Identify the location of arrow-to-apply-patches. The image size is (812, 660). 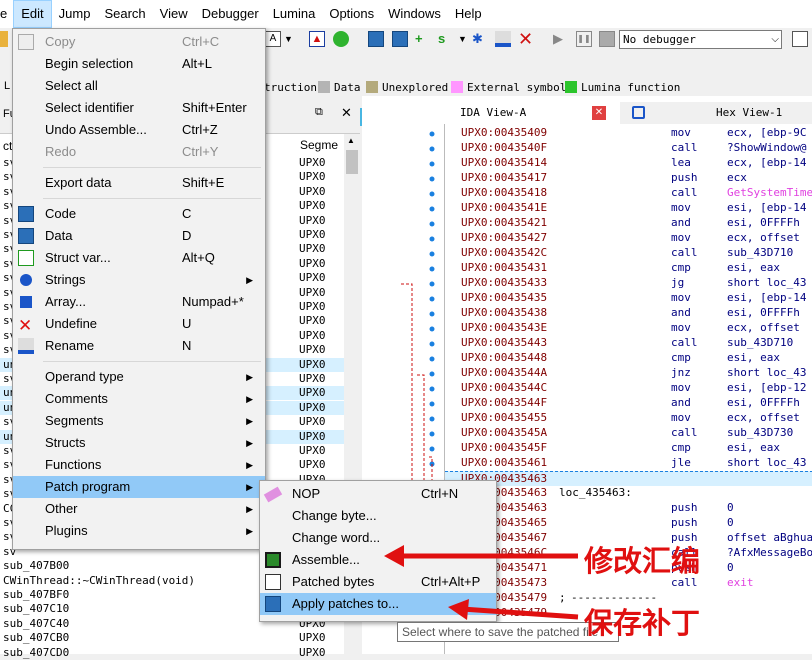
(520, 613).